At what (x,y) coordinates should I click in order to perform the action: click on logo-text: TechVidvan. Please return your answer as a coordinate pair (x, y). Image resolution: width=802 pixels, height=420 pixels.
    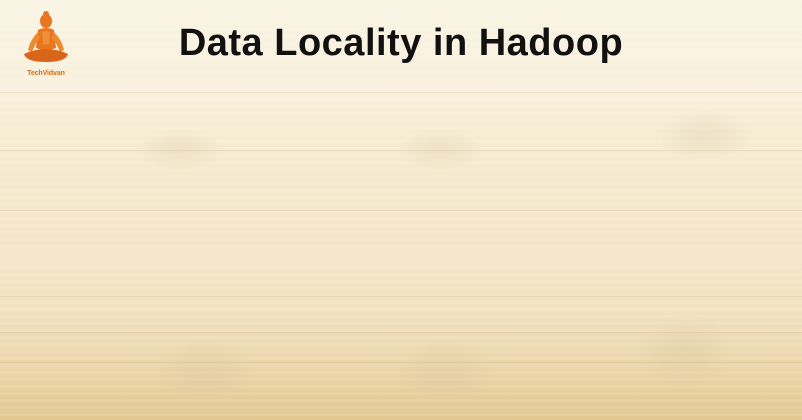
    Looking at the image, I should click on (46, 73).